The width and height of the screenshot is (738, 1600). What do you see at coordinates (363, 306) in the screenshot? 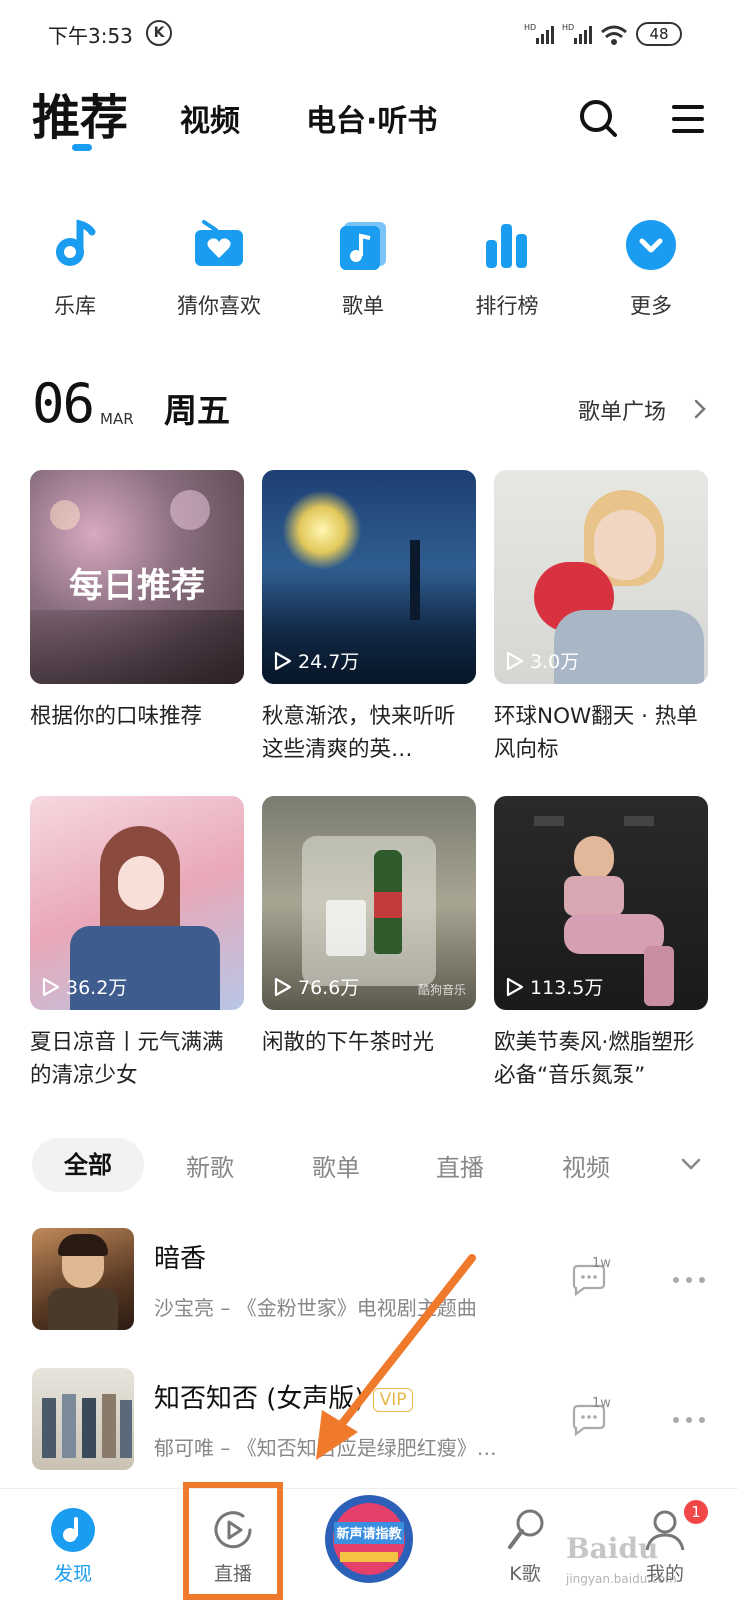
I see `quick-link-label: 歌单` at bounding box center [363, 306].